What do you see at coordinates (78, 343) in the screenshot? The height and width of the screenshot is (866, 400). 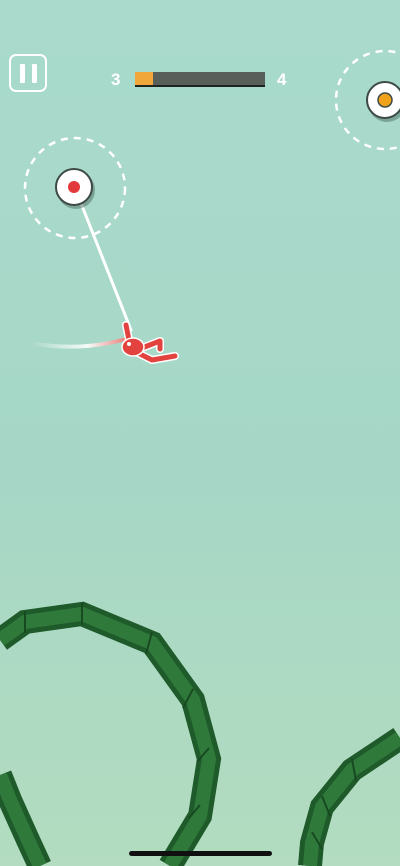 I see `swing-trail` at bounding box center [78, 343].